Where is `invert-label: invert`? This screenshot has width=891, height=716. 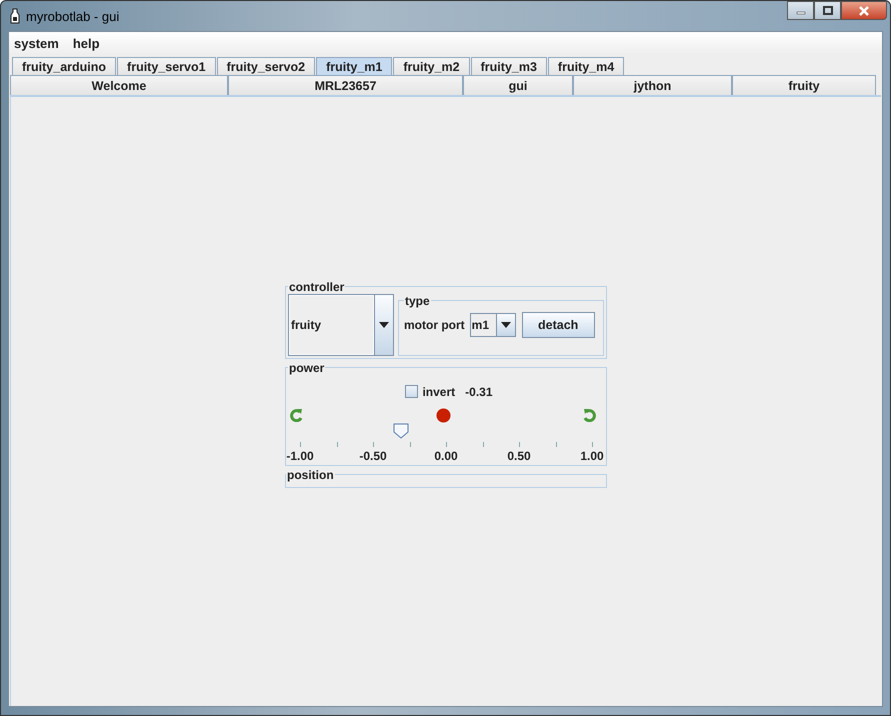 invert-label: invert is located at coordinates (439, 391).